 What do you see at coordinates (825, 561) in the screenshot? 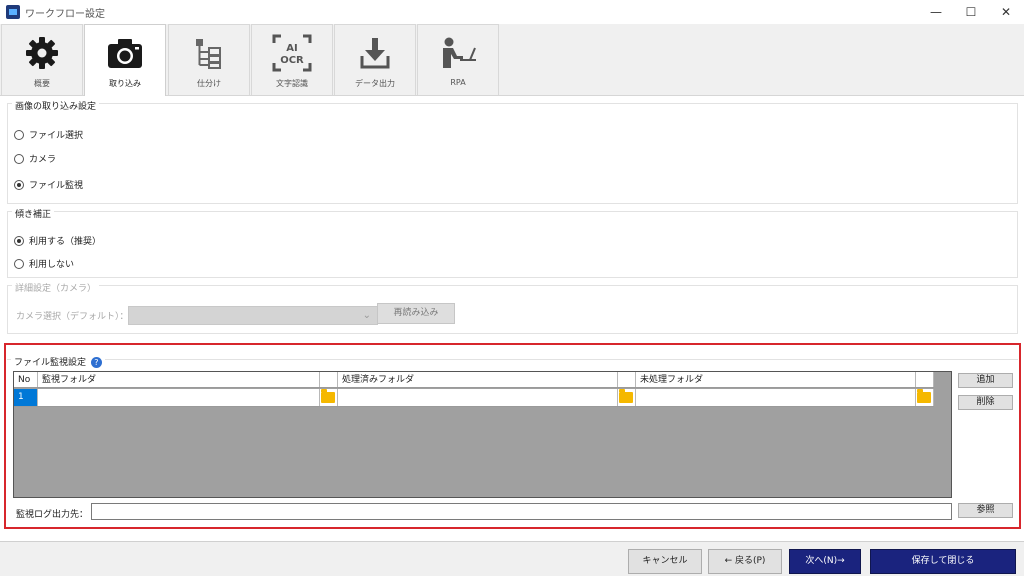
I see `next-button: 次へ(N)→` at bounding box center [825, 561].